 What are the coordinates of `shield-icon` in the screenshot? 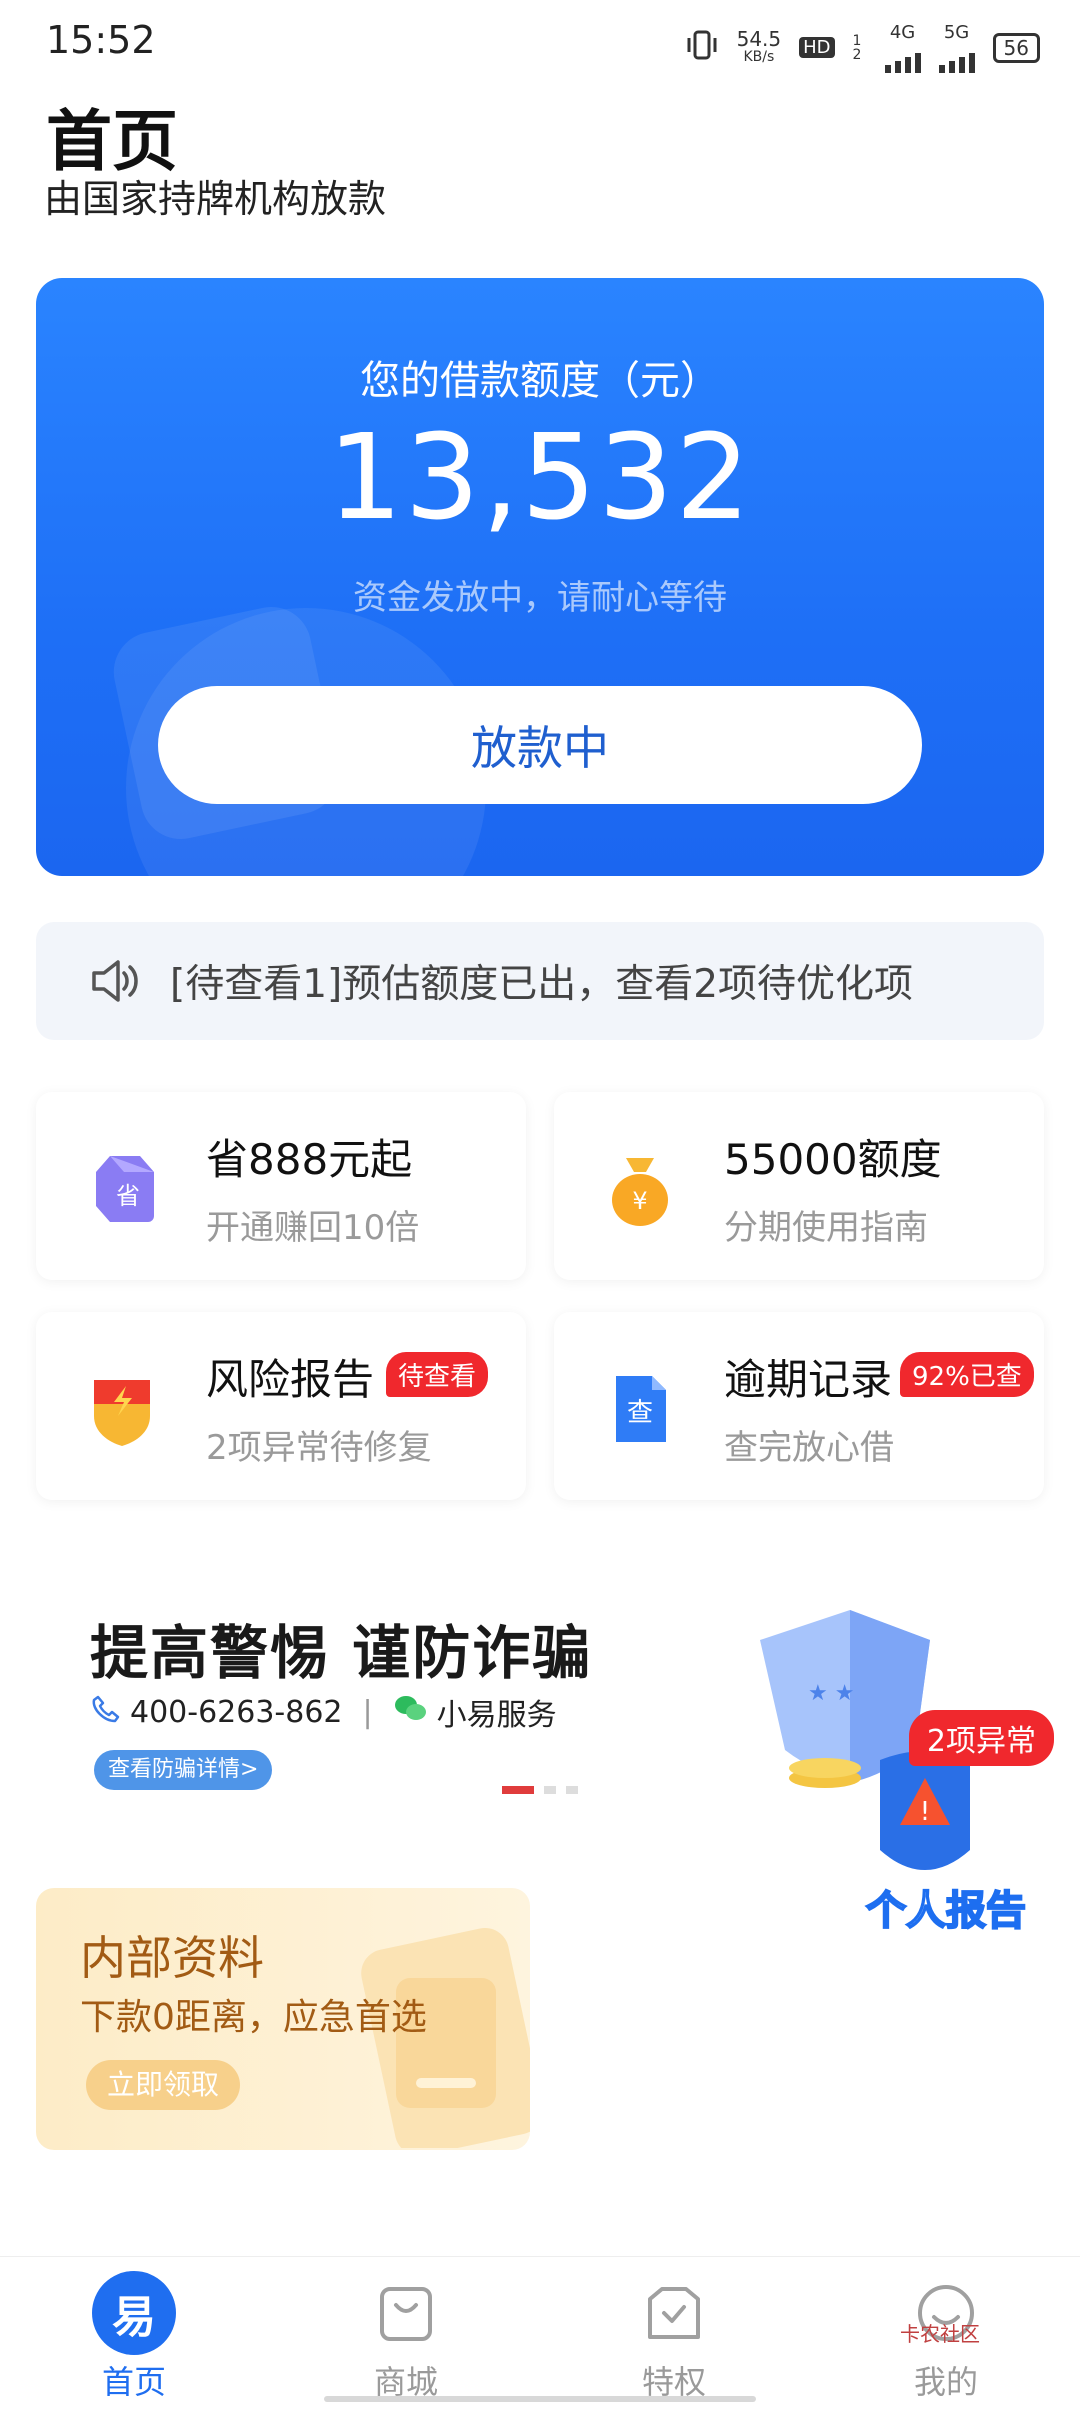 It's located at (122, 1408).